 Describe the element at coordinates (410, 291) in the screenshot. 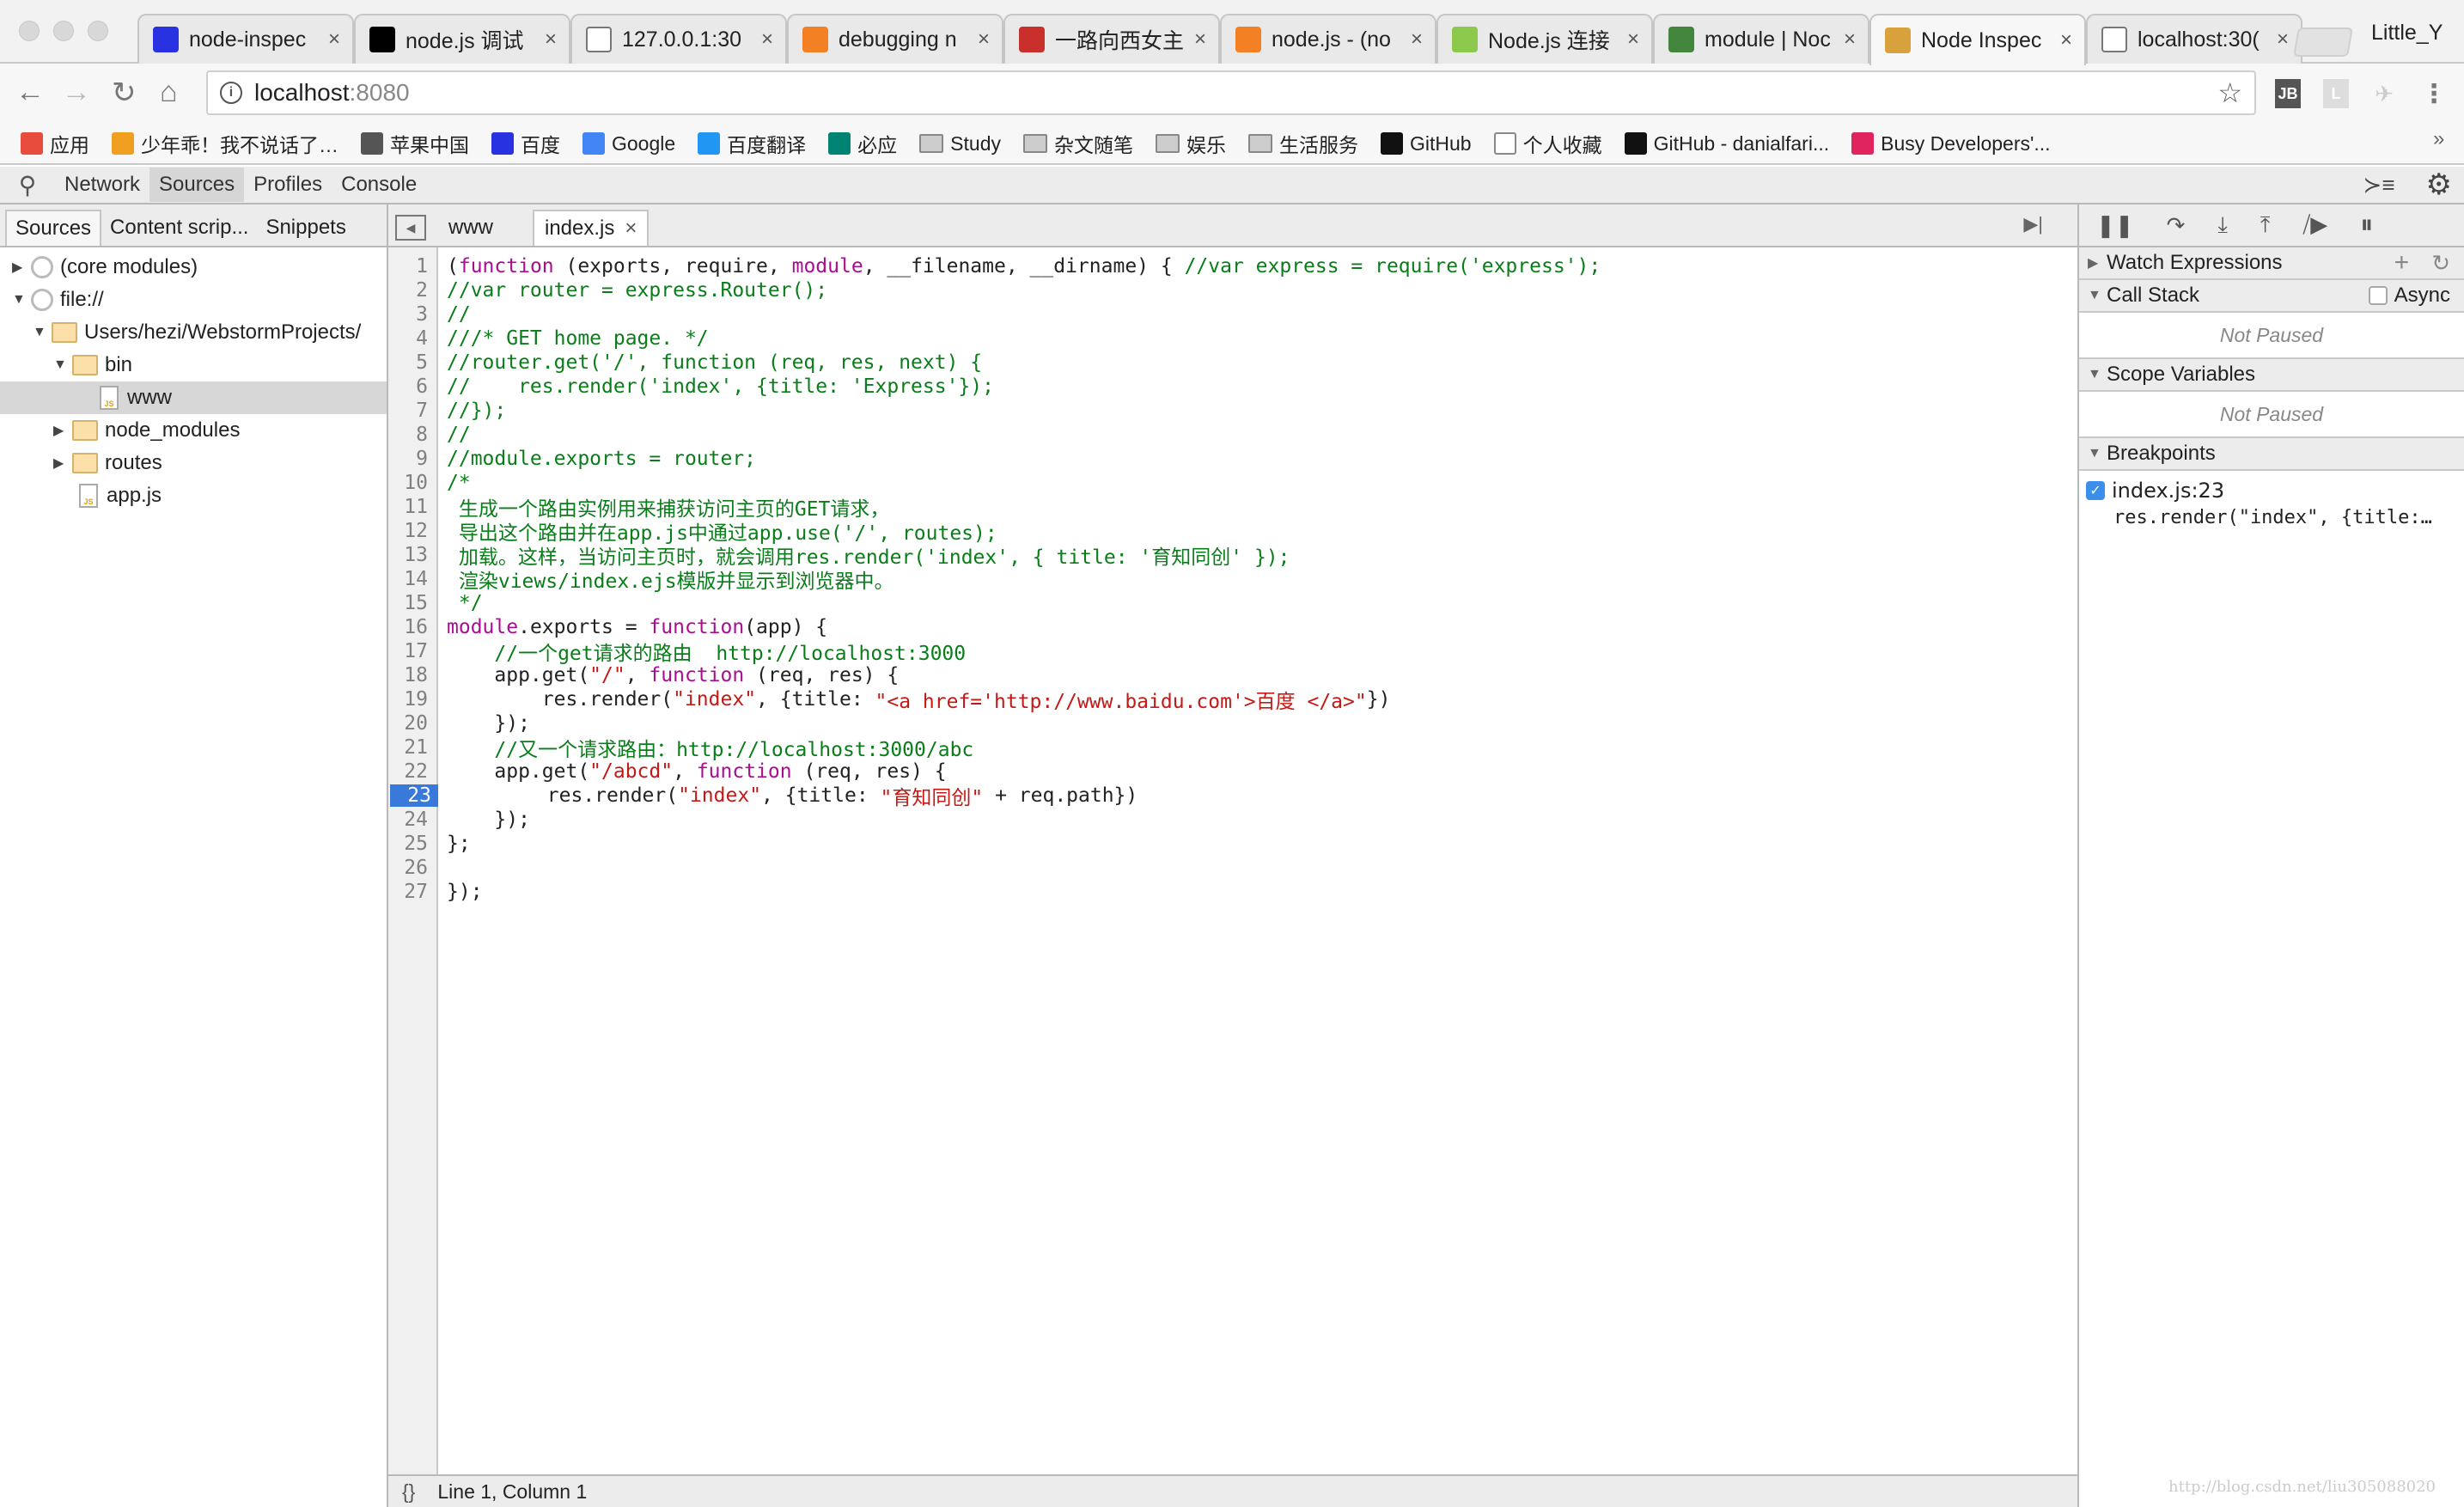

I see `line-number: 2` at that location.